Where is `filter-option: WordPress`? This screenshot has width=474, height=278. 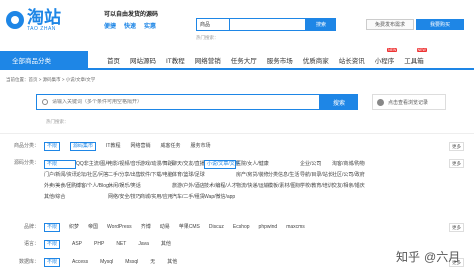 filter-option: WordPress is located at coordinates (119, 227).